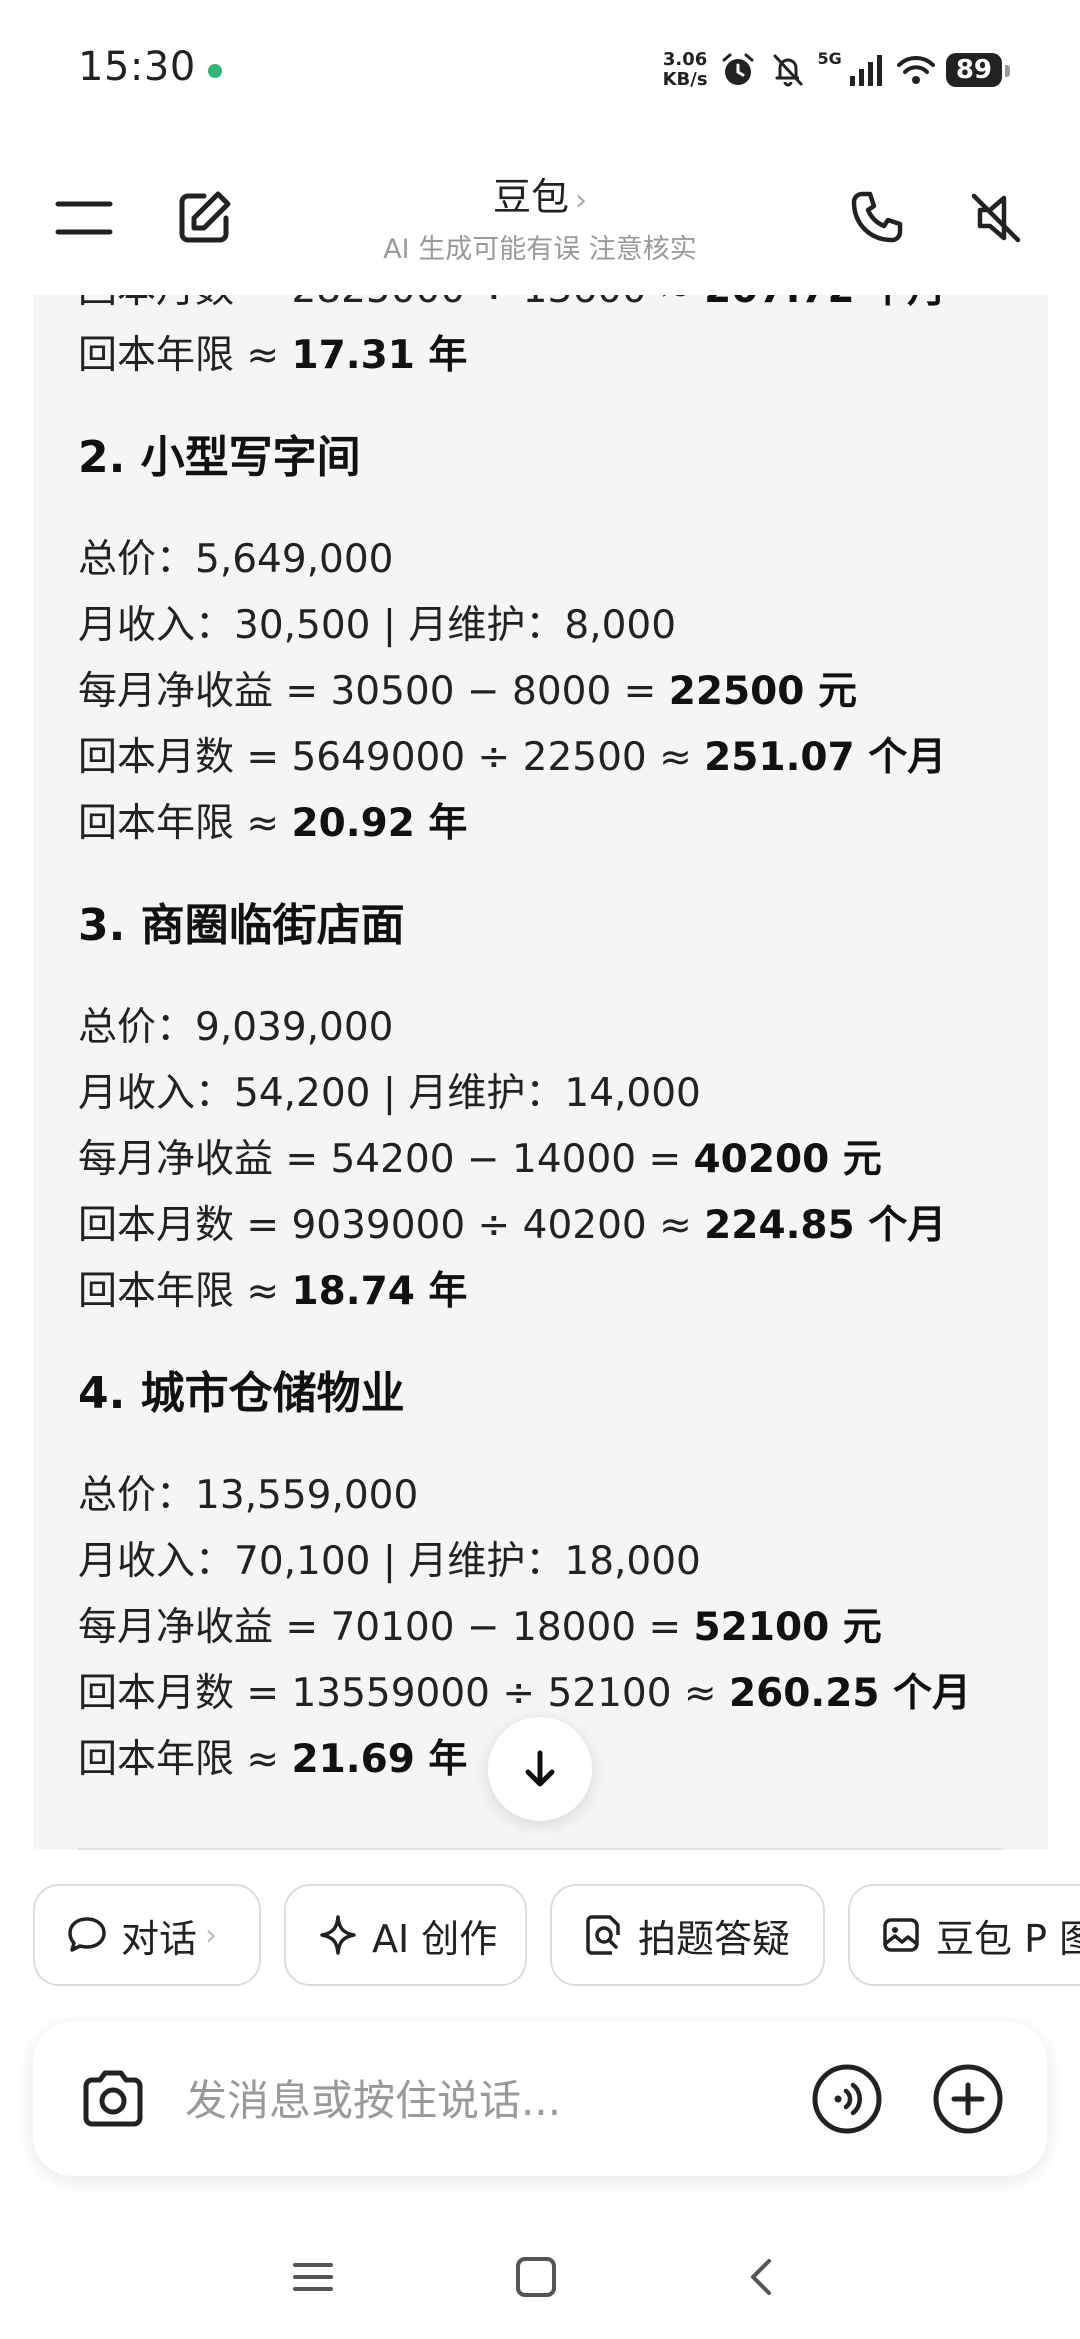  I want to click on text-line: 总价：13,559,000, so click(248, 1495).